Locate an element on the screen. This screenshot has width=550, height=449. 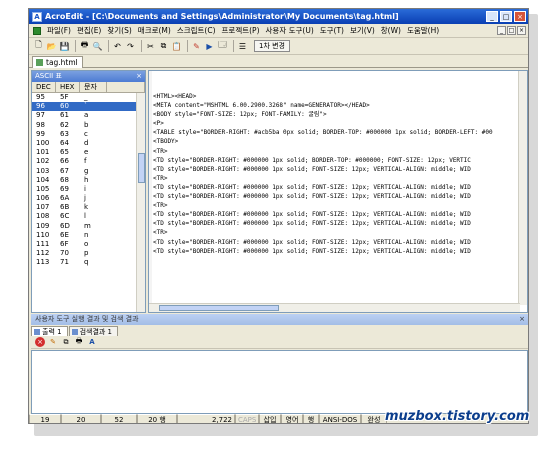
ascii-scrollbar is located at coordinates (140, 202).